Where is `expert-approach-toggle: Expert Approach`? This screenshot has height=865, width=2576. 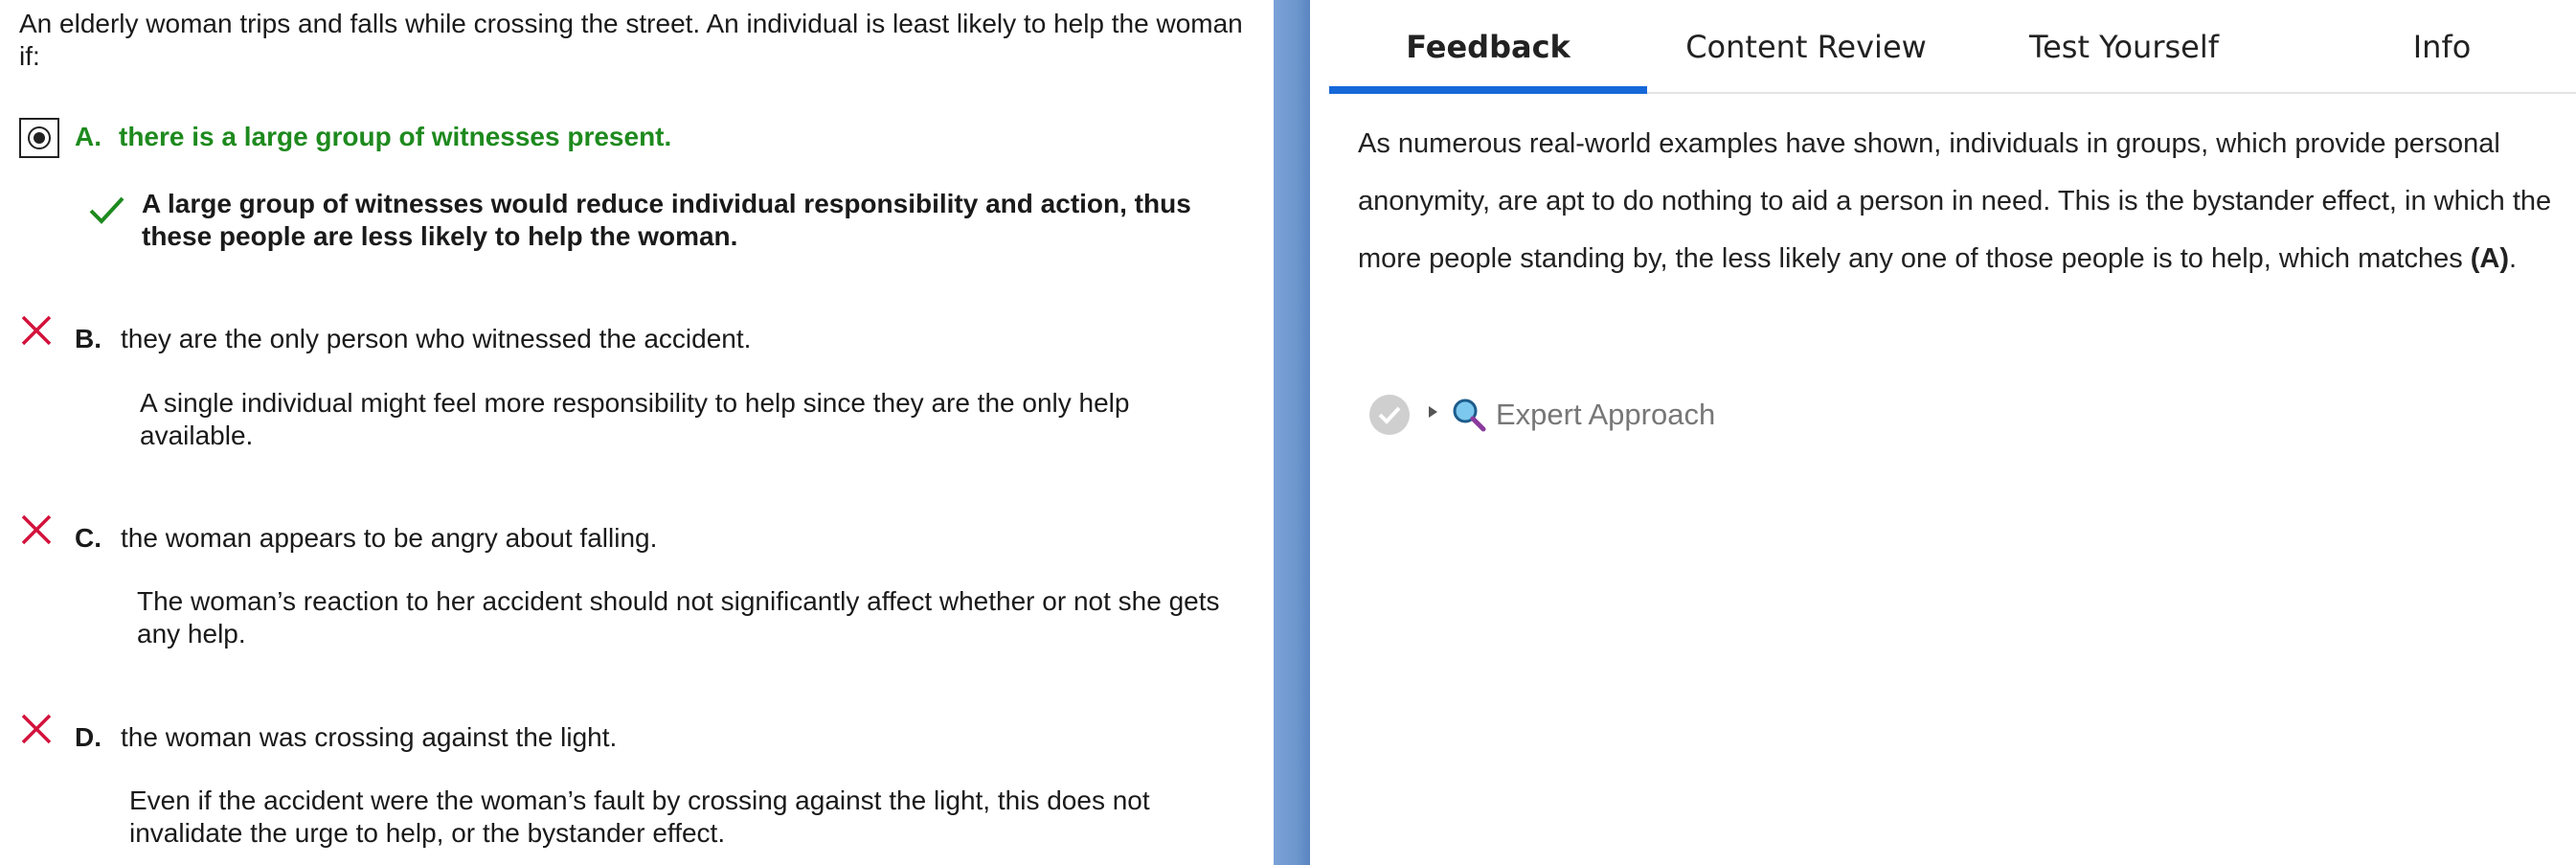
expert-approach-toggle: Expert Approach is located at coordinates (1541, 415).